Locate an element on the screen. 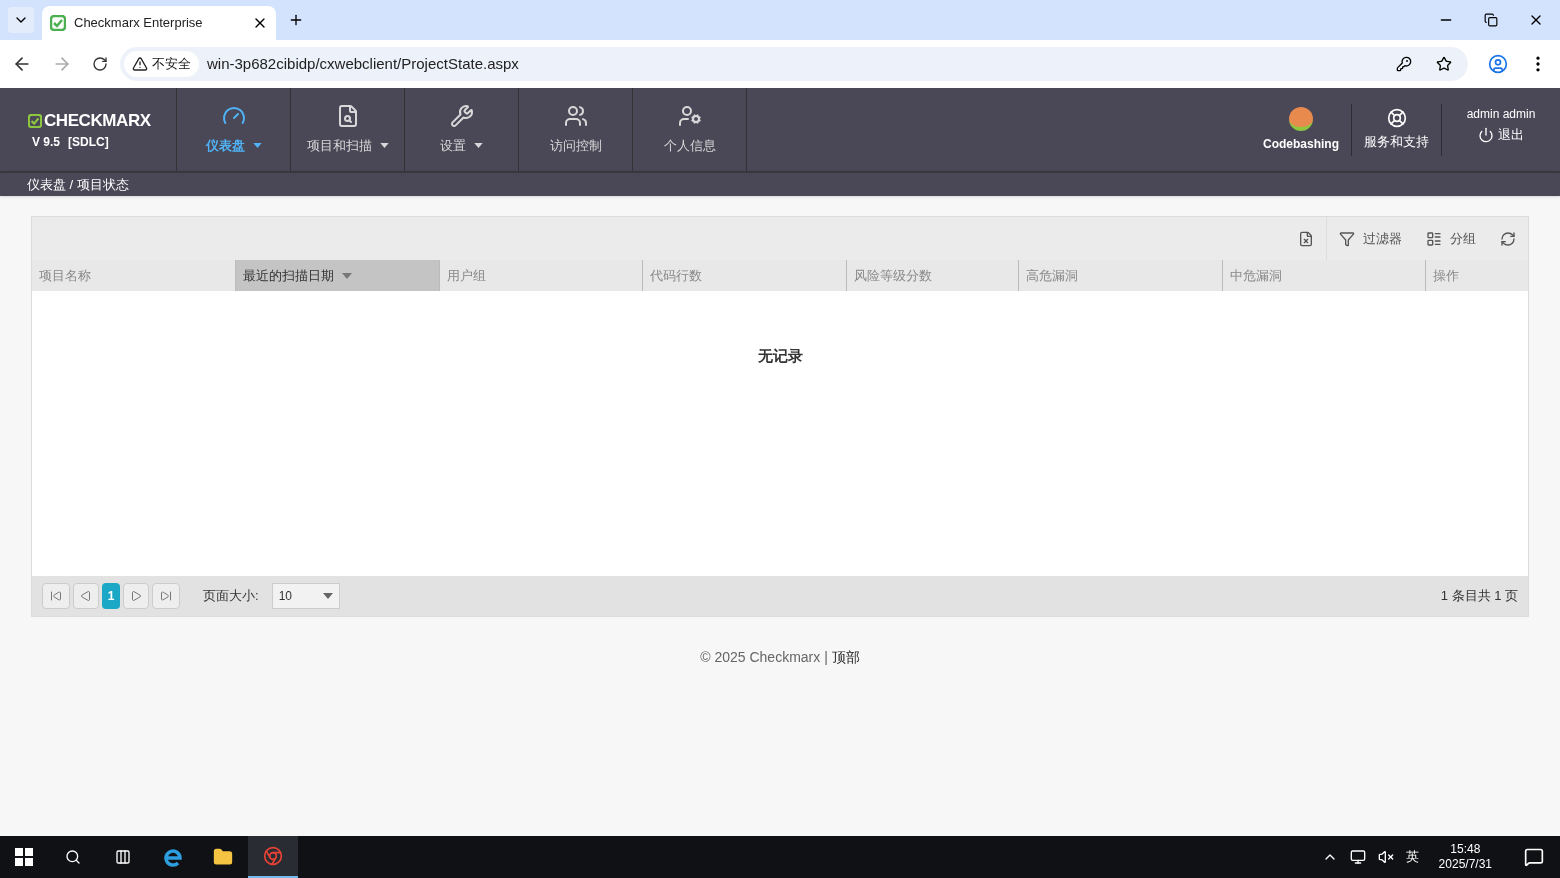 Image resolution: width=1560 pixels, height=878 pixels. group-button: 分组 is located at coordinates (1451, 238).